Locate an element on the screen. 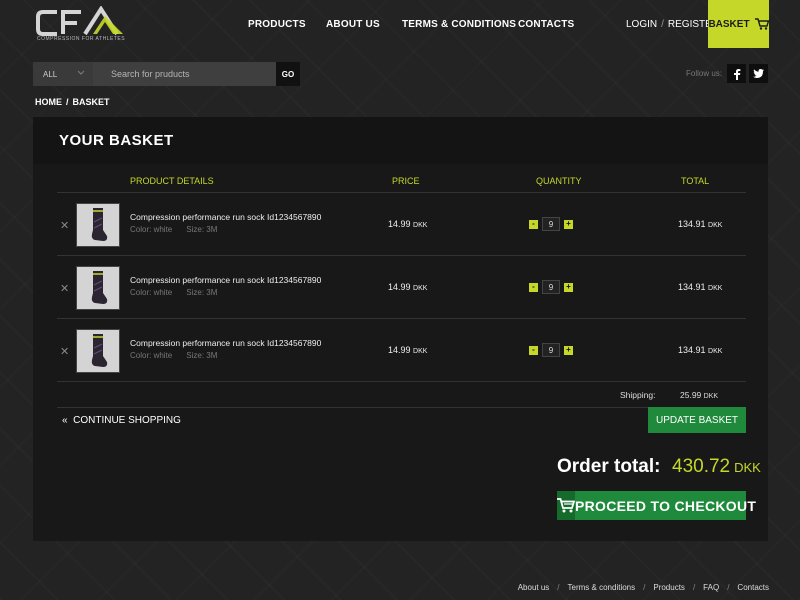  facebook-icon is located at coordinates (736, 74).